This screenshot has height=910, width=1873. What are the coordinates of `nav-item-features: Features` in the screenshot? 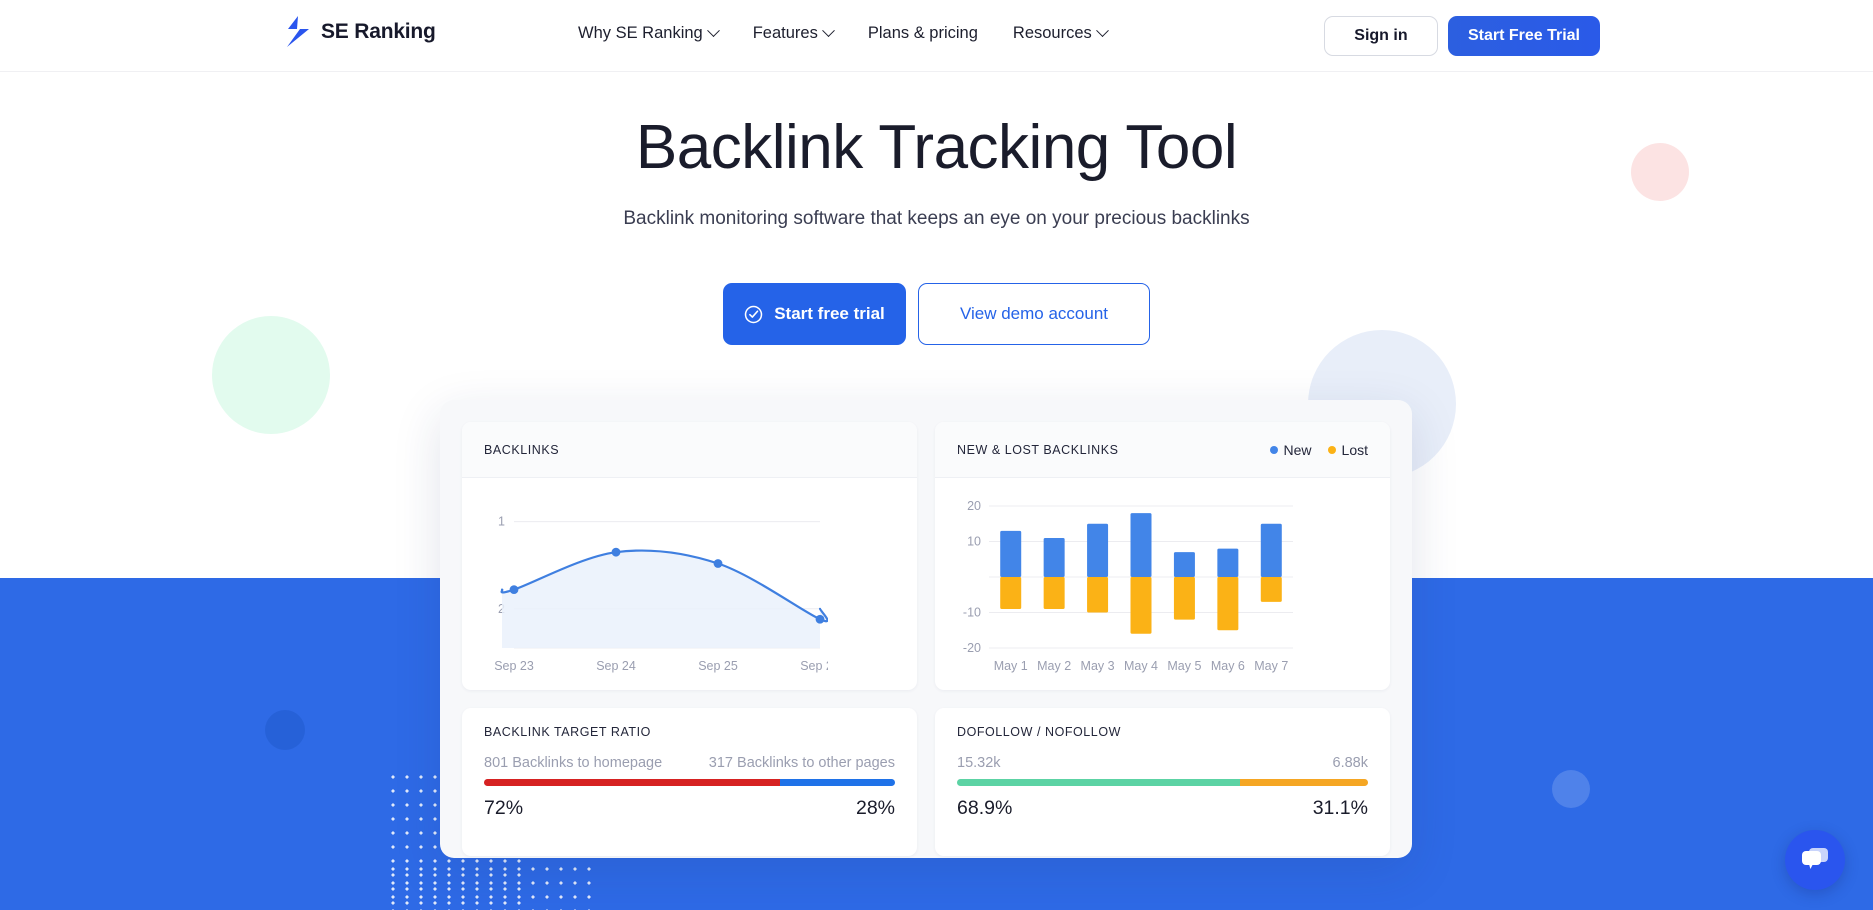 It's located at (793, 33).